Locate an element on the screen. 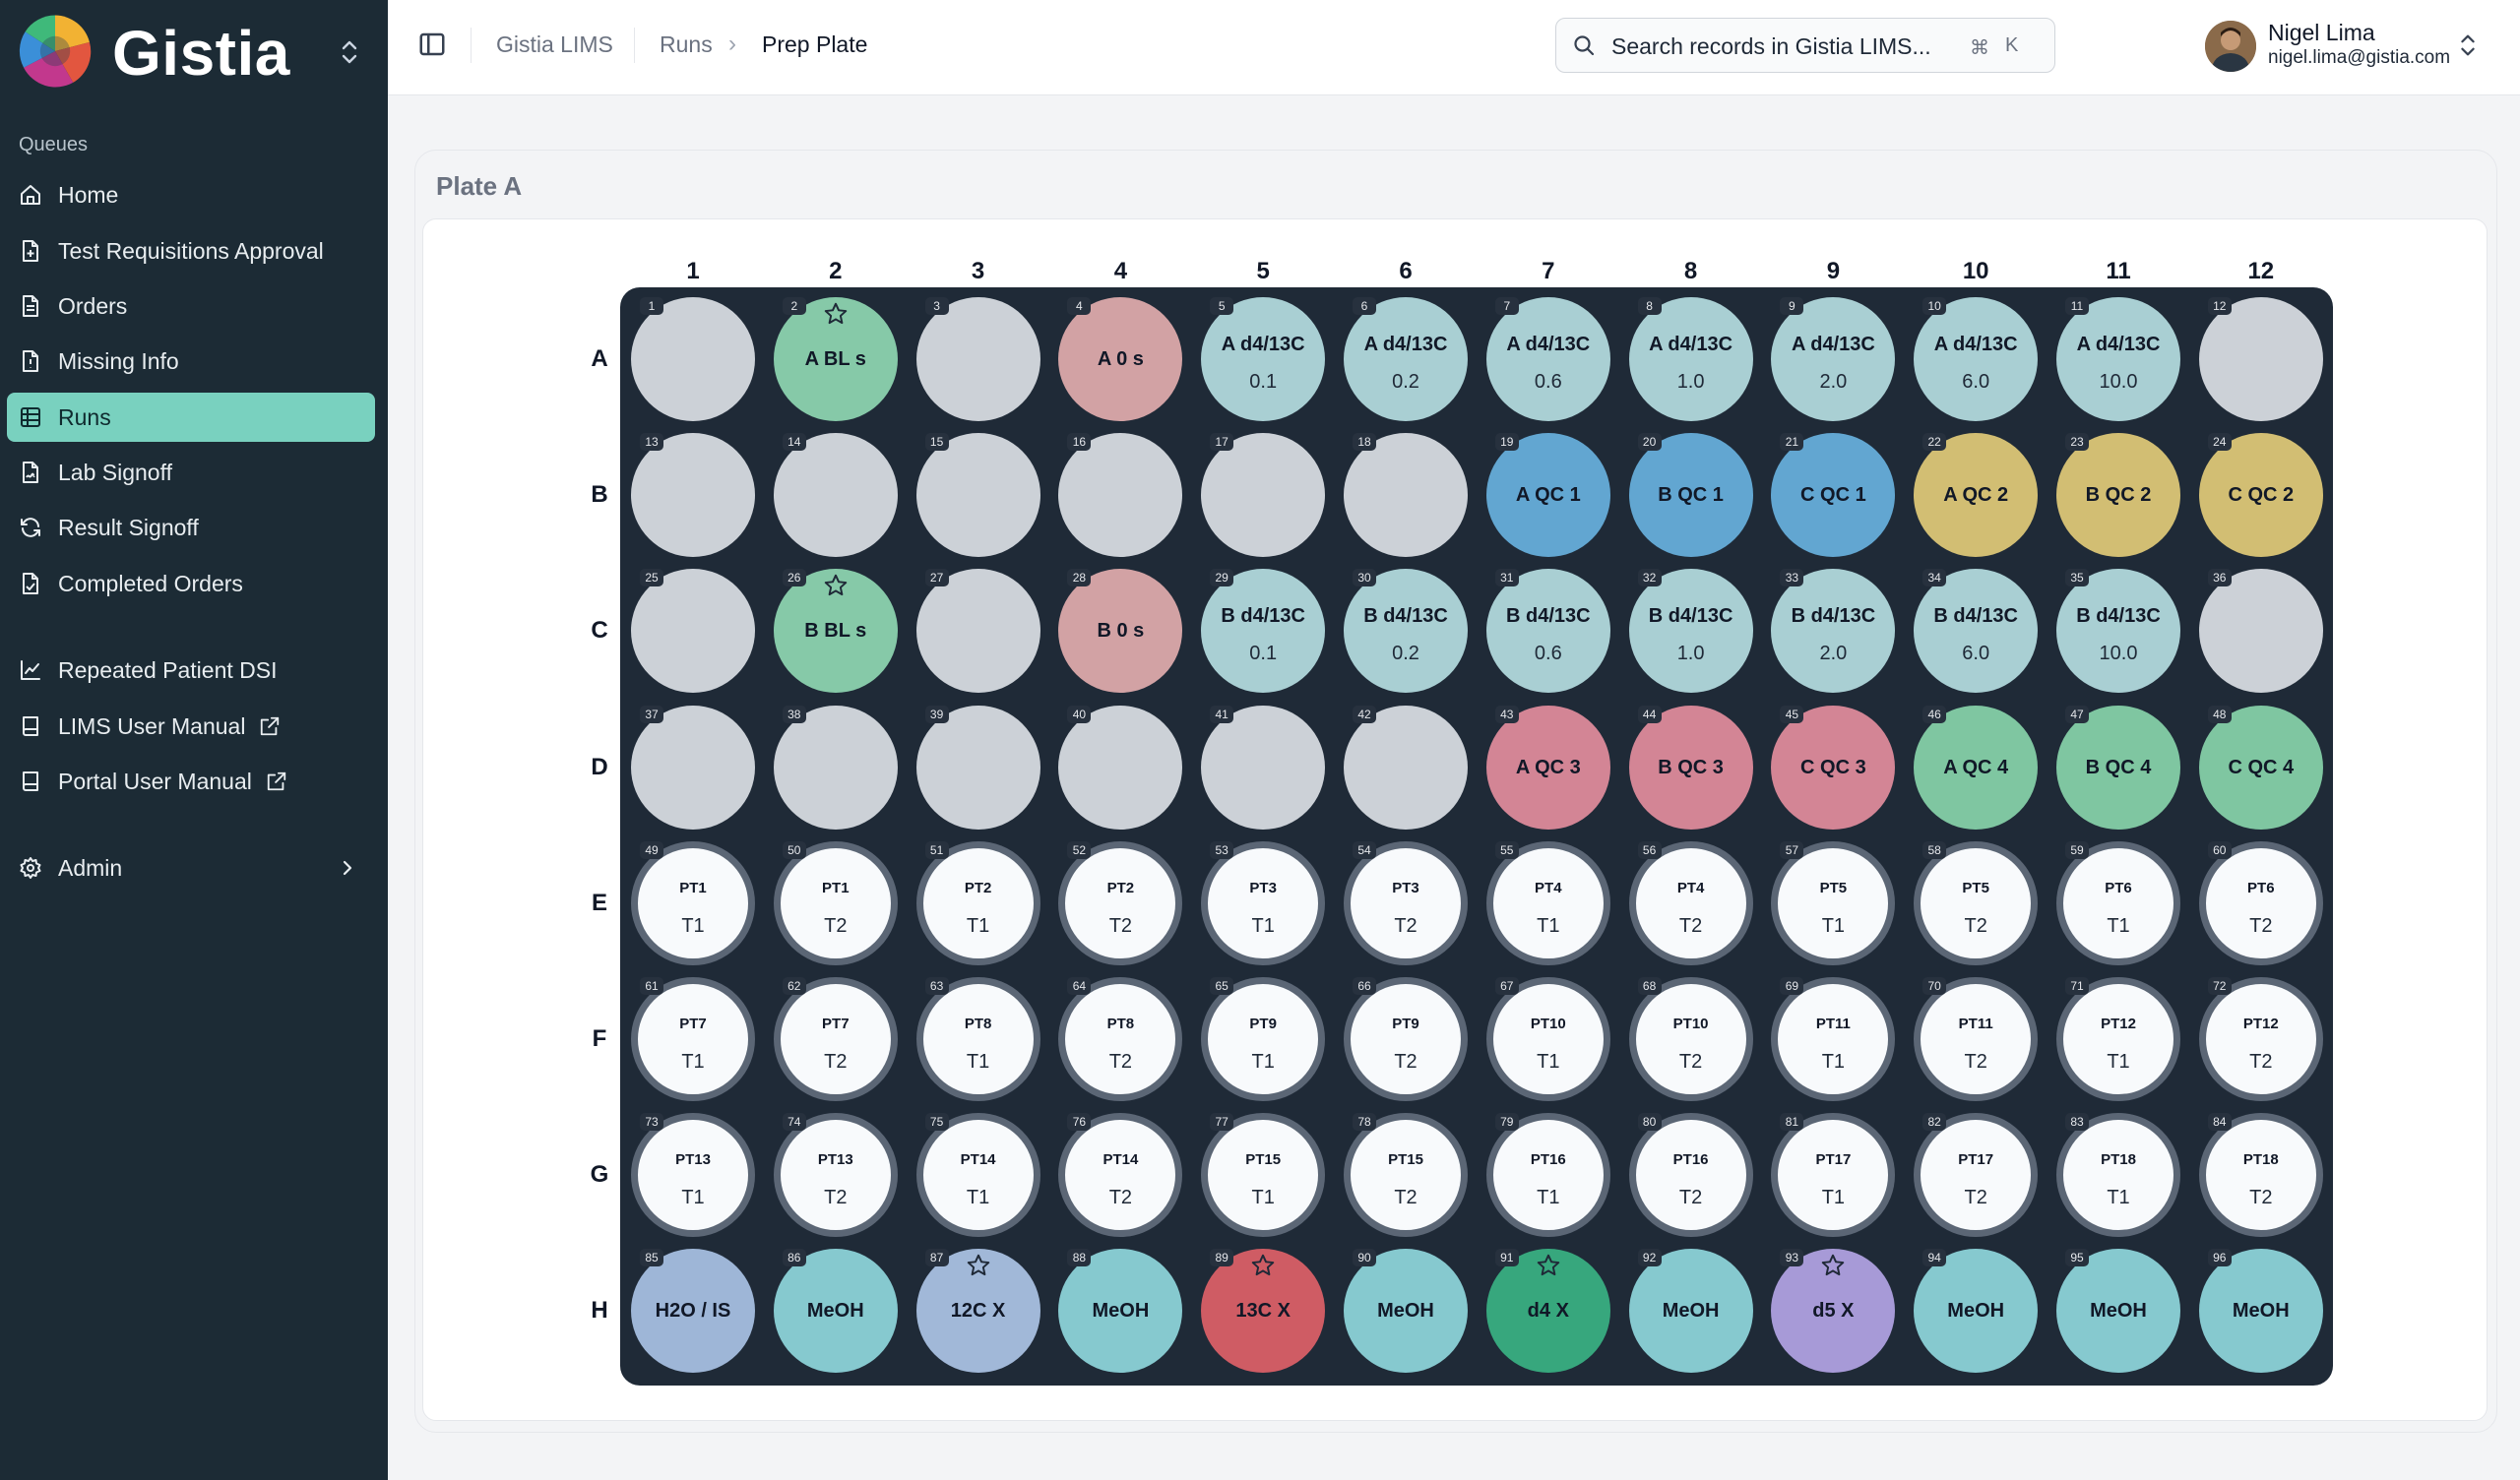 The width and height of the screenshot is (2520, 1480). plate-well: B QC 4 is located at coordinates (2118, 767).